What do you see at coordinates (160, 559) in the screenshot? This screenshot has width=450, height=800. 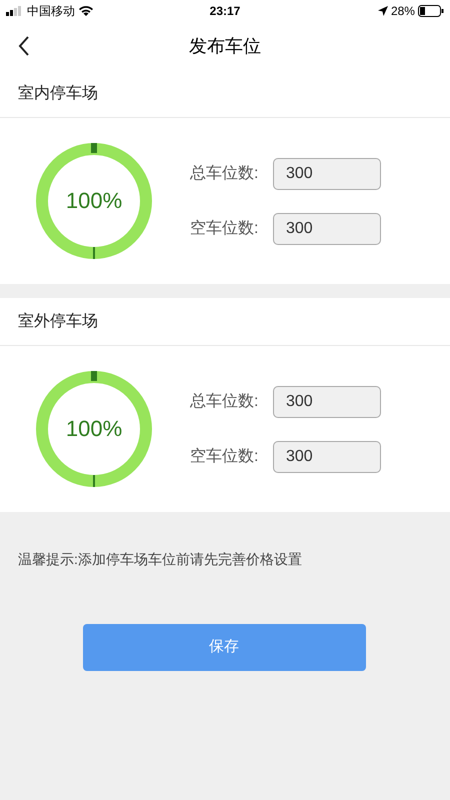 I see `tip-text: 温馨提示:添加停车场车位前请先完善价格设置` at bounding box center [160, 559].